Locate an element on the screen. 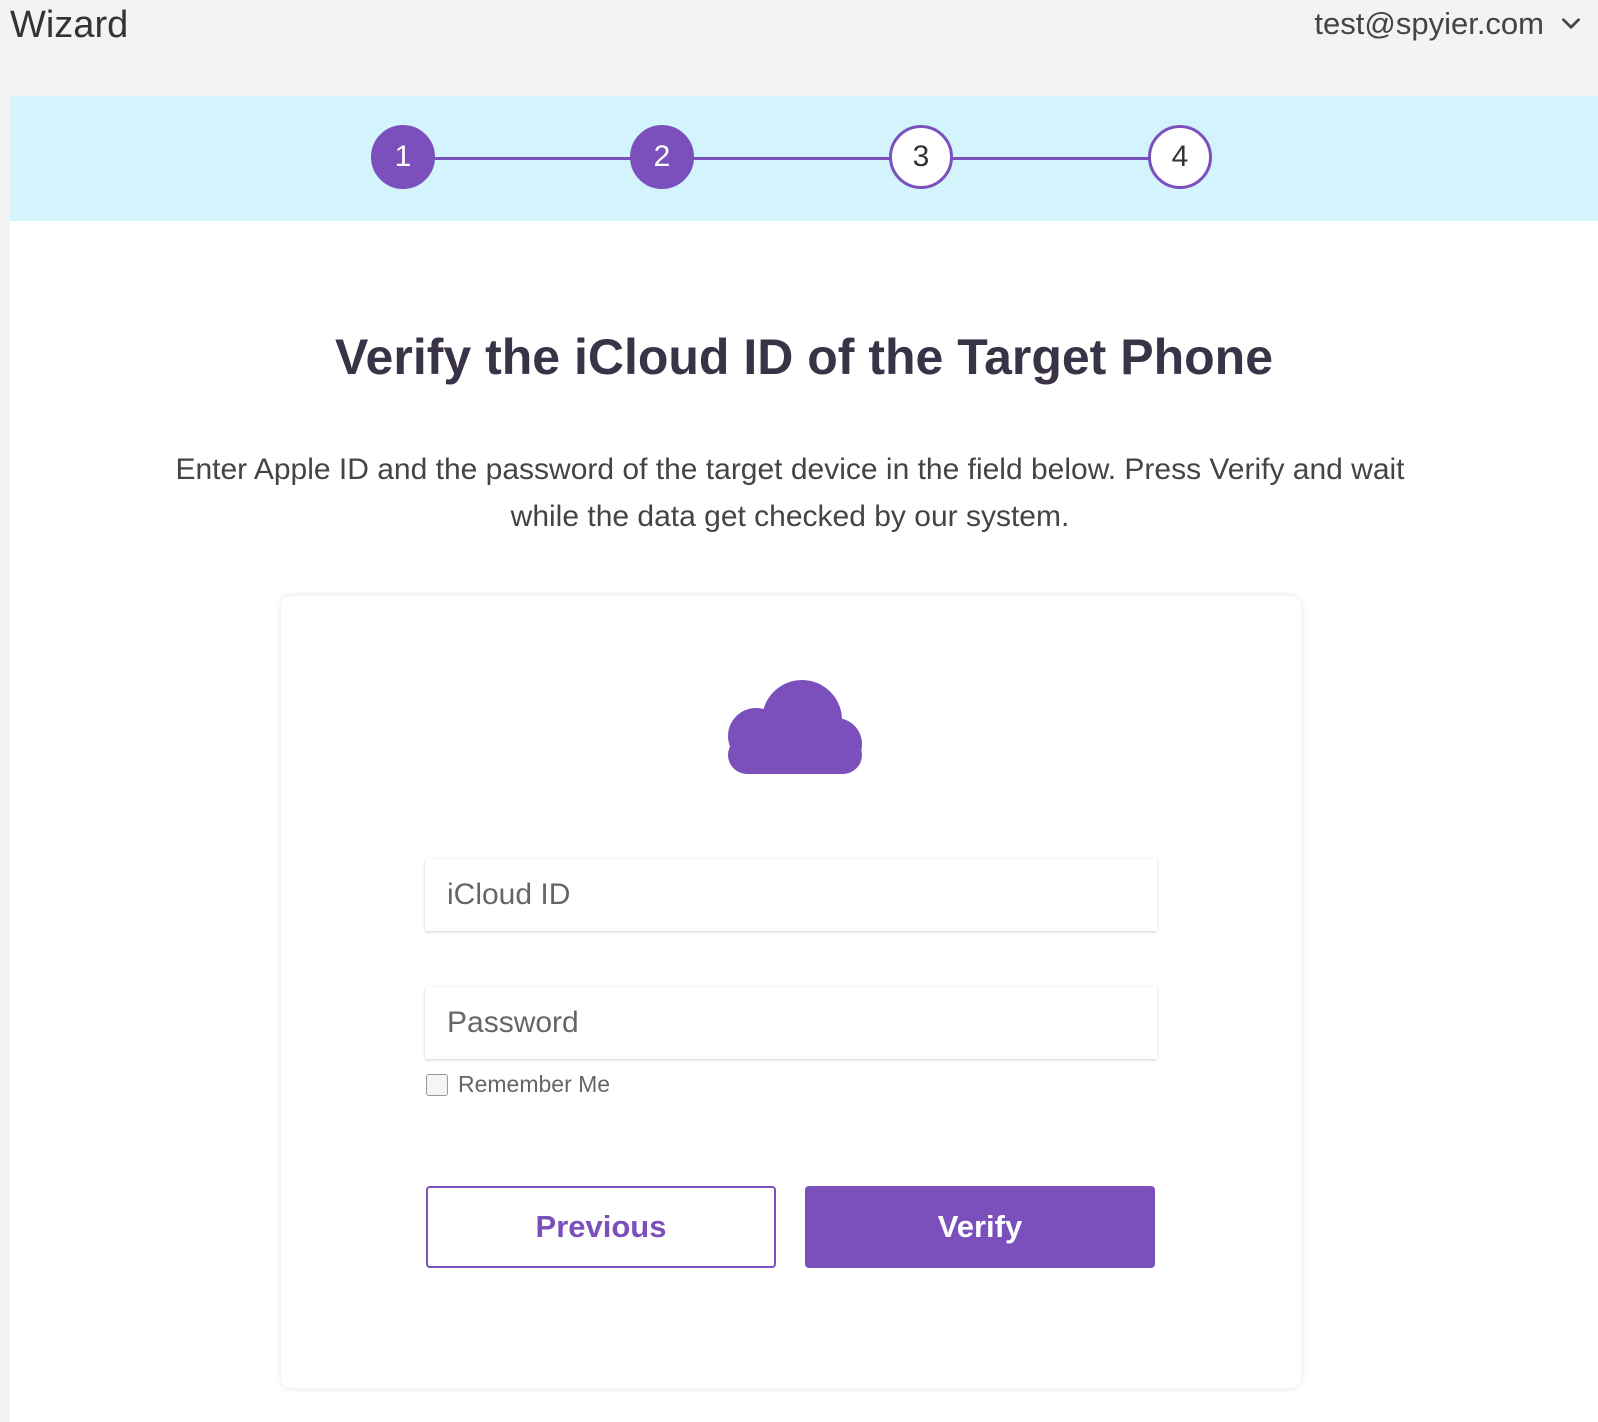 This screenshot has height=1422, width=1598. password-input is located at coordinates (791, 1023).